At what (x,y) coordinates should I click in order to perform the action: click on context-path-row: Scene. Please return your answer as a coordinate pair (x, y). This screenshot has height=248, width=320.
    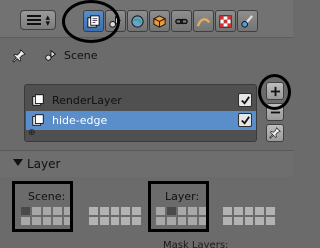
    Looking at the image, I should click on (146, 55).